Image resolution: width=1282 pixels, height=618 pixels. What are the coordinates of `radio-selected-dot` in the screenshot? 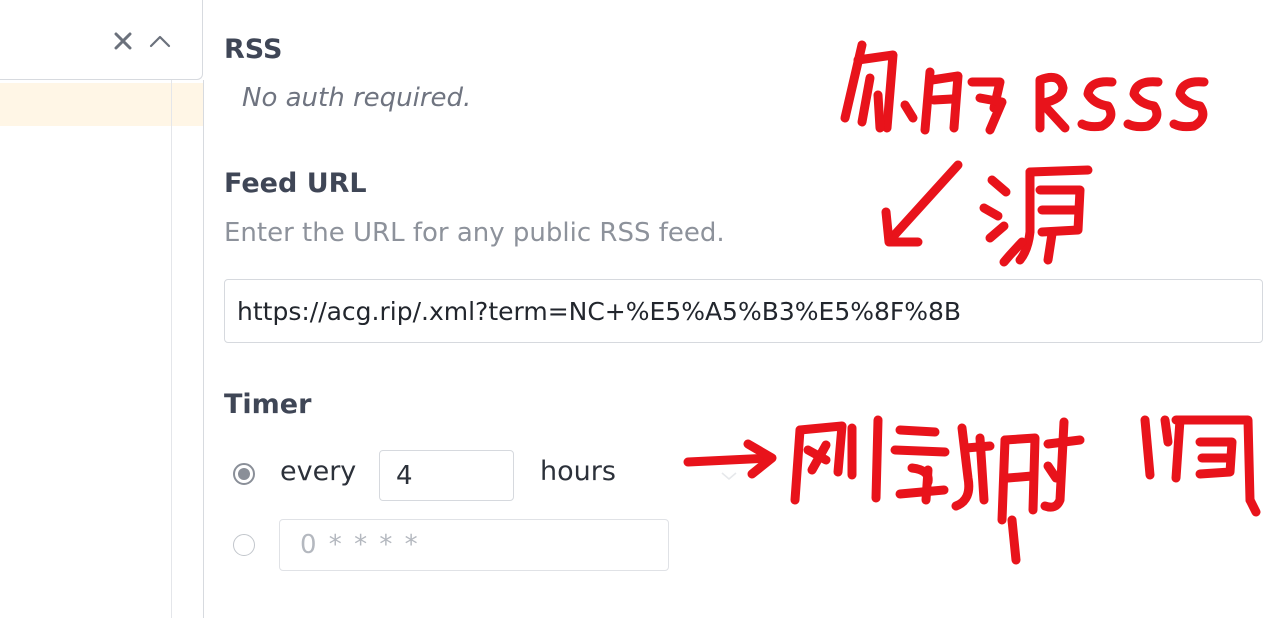 It's located at (244, 474).